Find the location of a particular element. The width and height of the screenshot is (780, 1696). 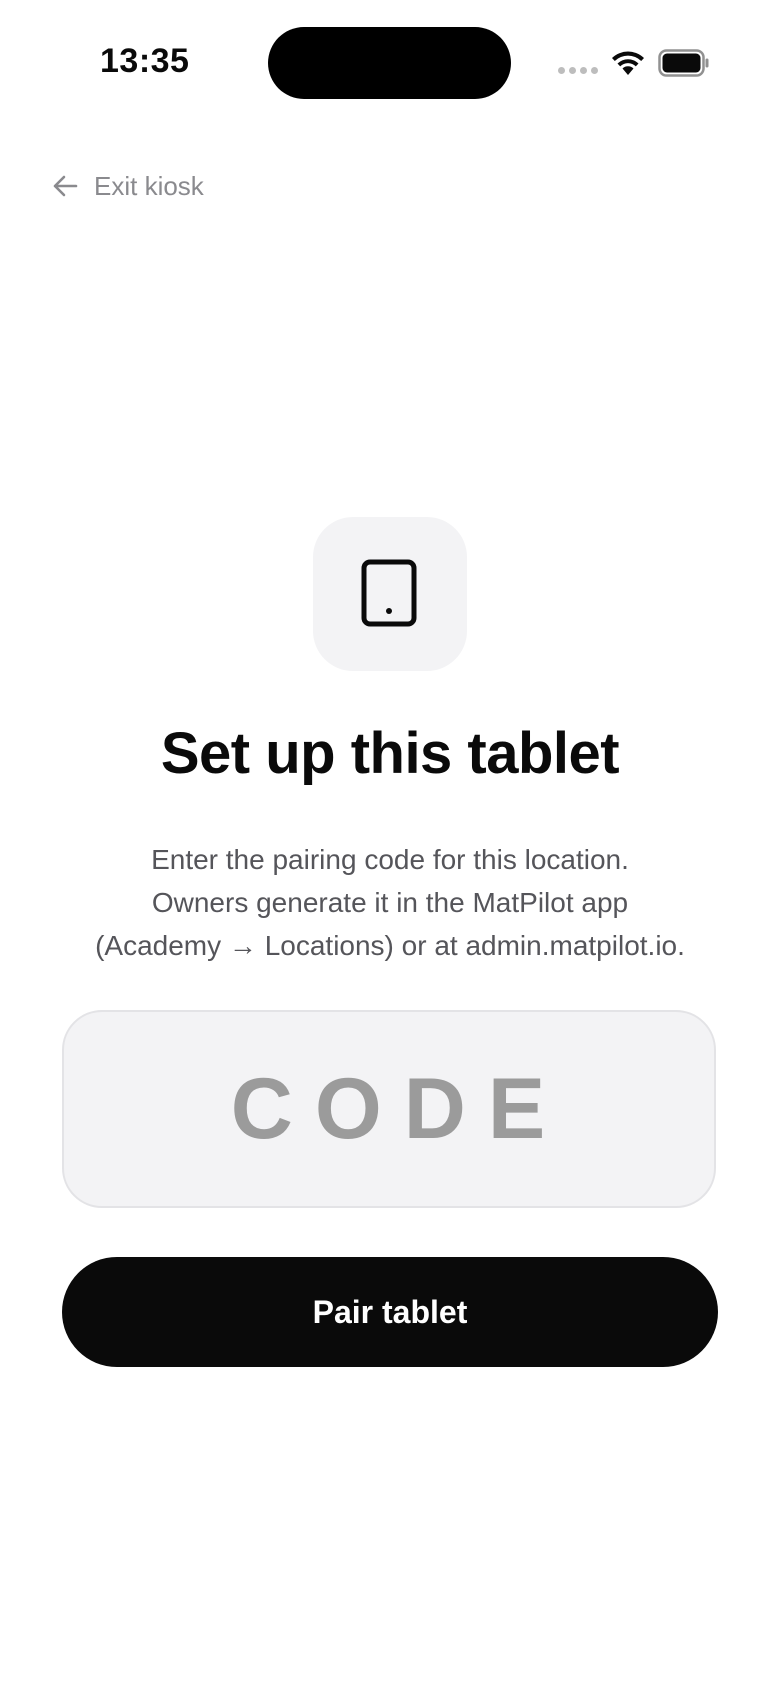

battery-icon is located at coordinates (683, 63).